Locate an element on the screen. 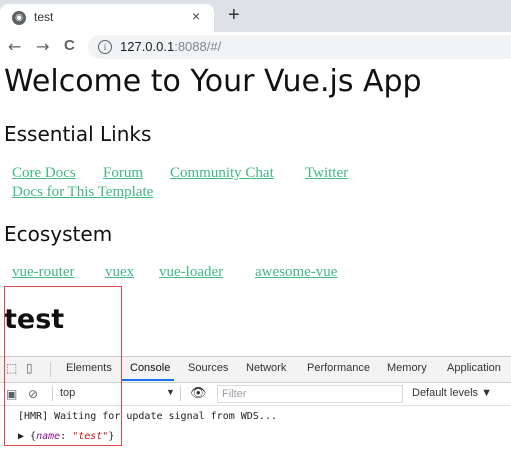 The height and width of the screenshot is (451, 511). globe-icon: ◉ is located at coordinates (19, 18).